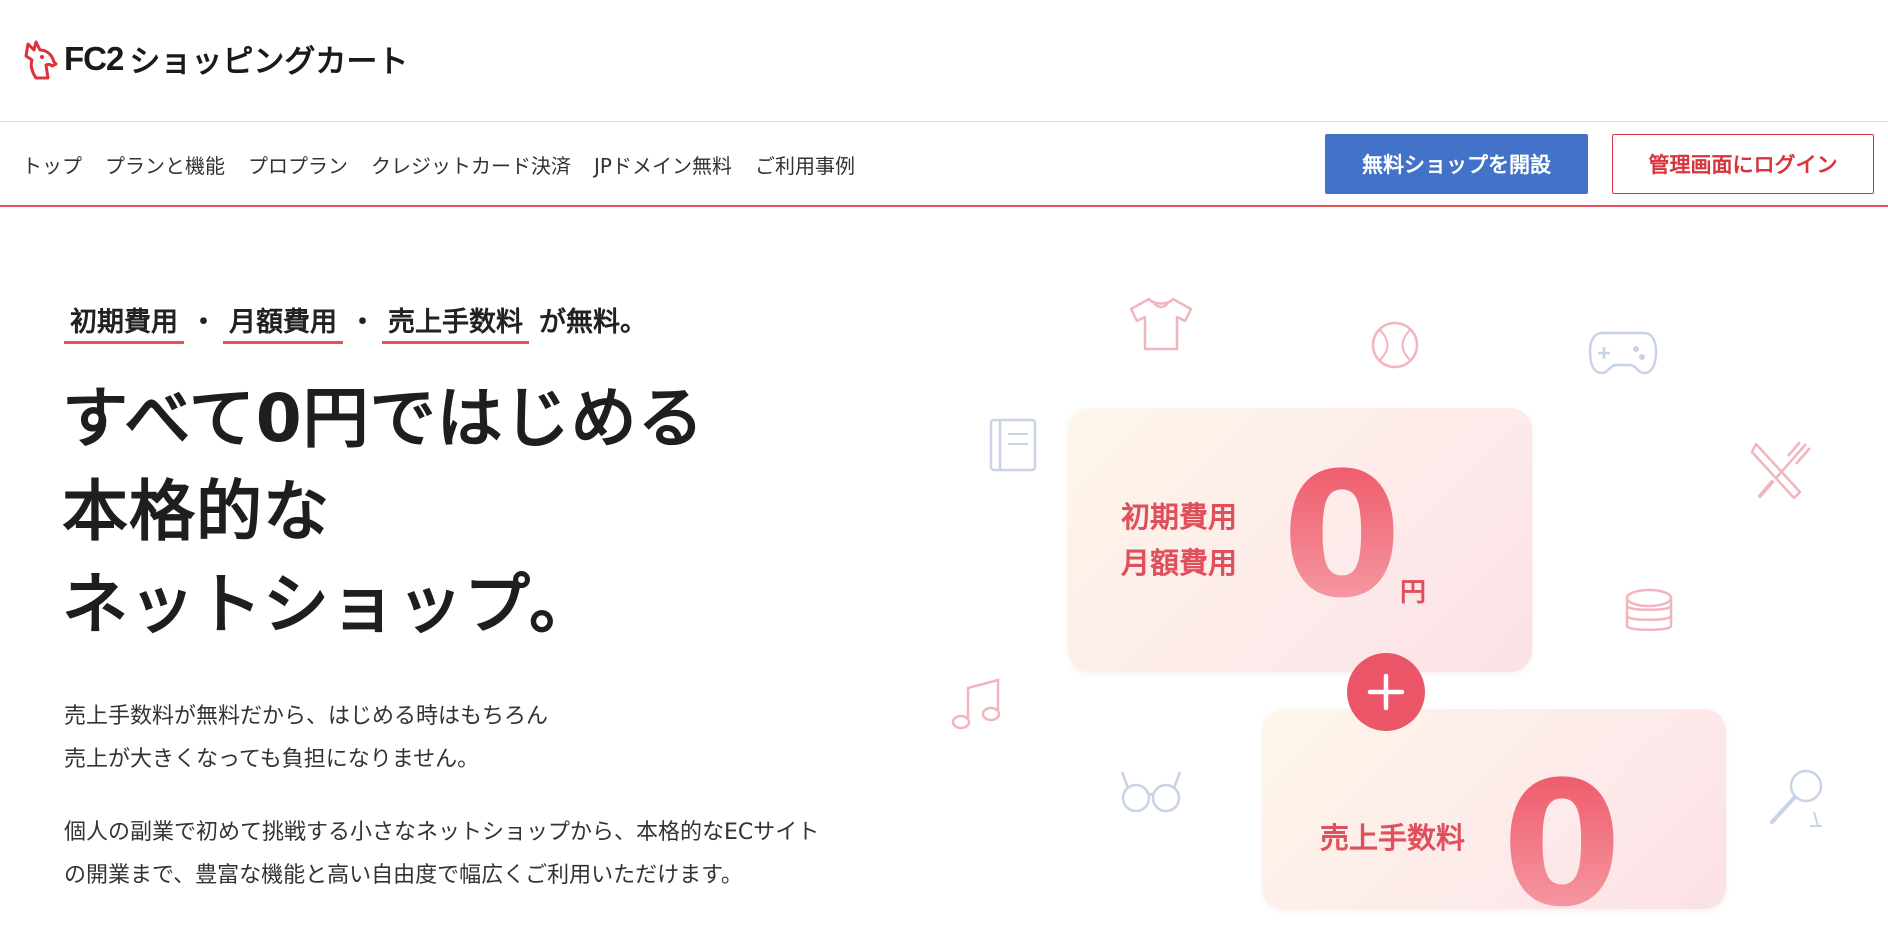  I want to click on hero-tagline: 初期費用 ・ 月額費用 ・ 売上手数料 が無料。, so click(355, 322).